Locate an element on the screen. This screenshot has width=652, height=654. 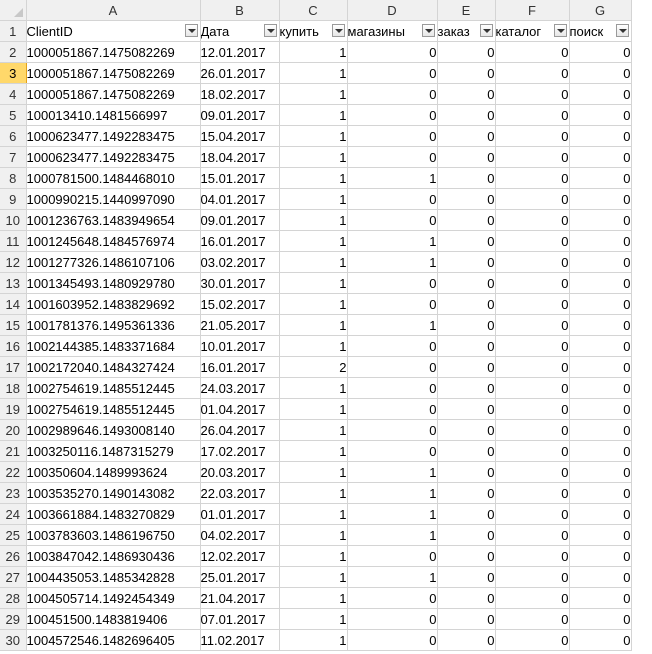
cell-clientid: 1000781500.1484468010 is located at coordinates (113, 178).